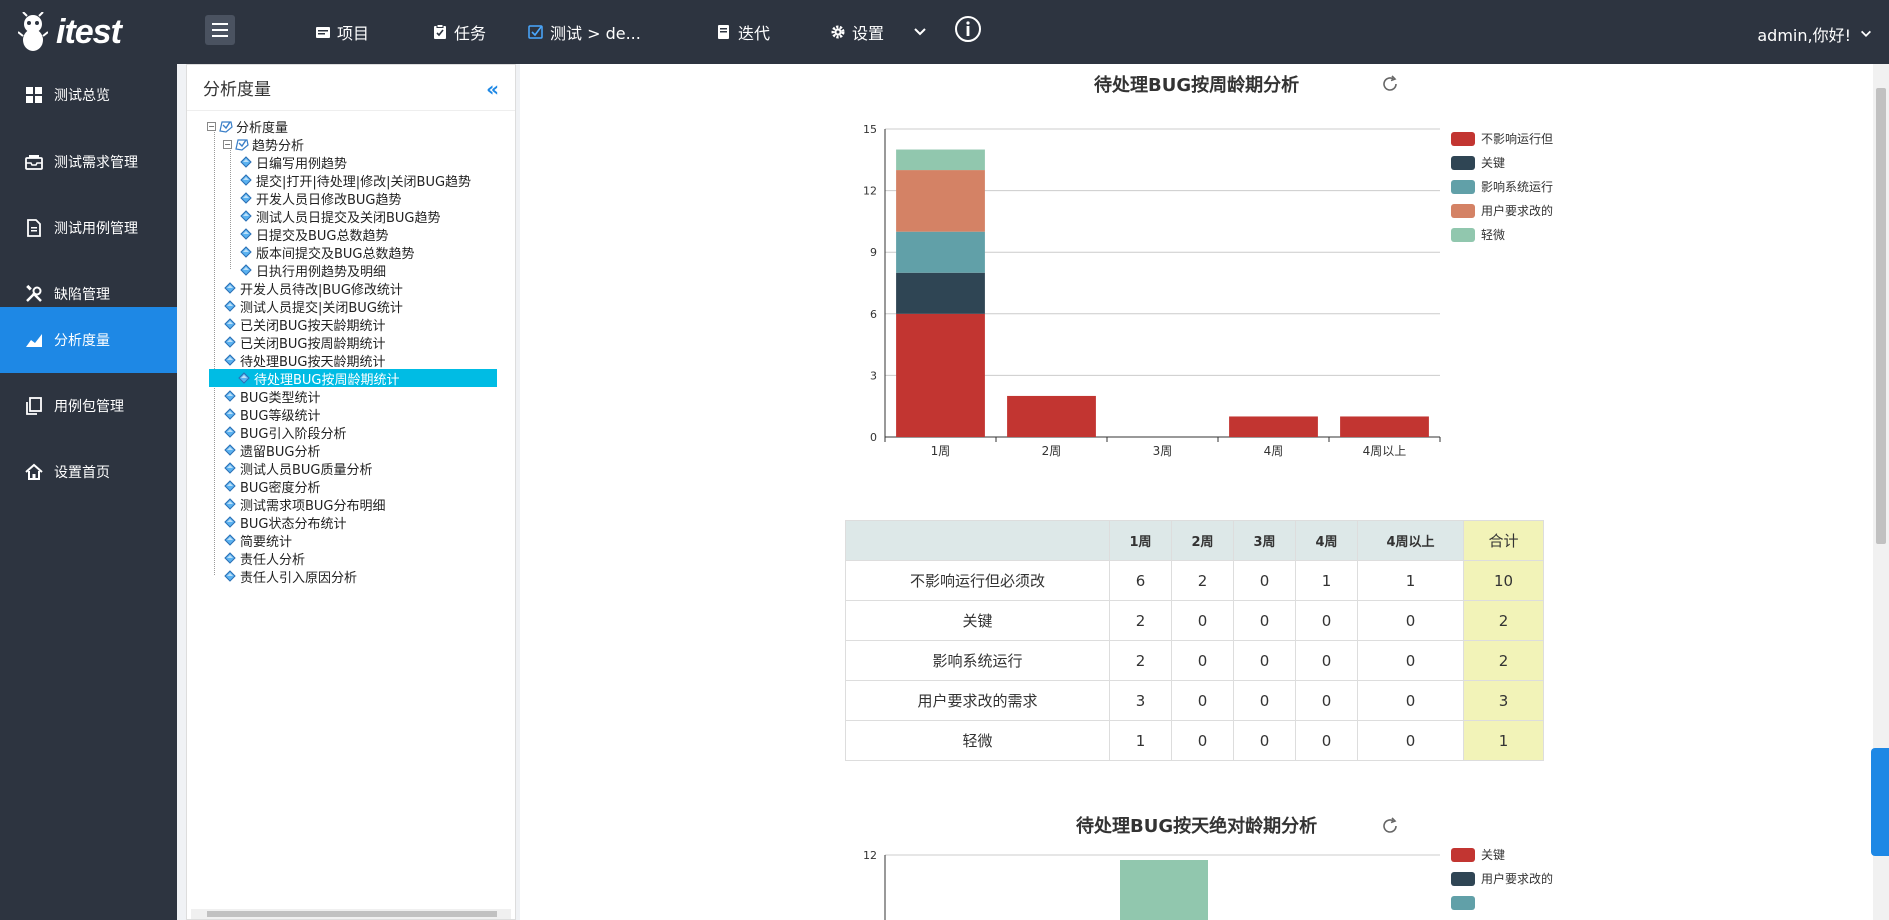  I want to click on sidebar-item-requirements: 测试需求管理, so click(88, 162).